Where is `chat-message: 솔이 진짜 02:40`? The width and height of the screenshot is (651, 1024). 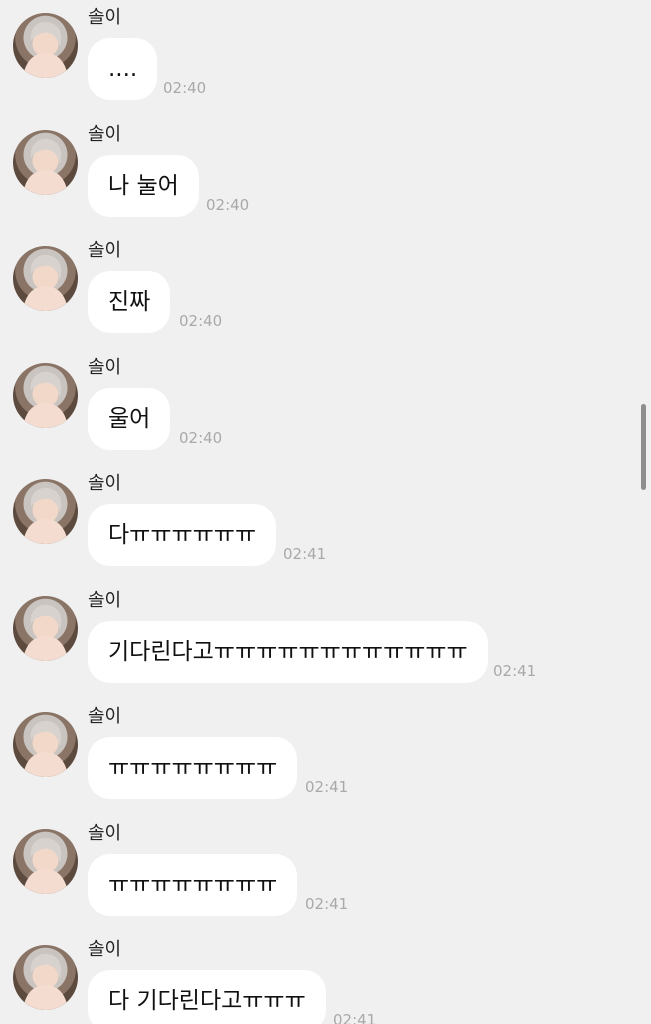
chat-message: 솔이 진짜 02:40 is located at coordinates (320, 291).